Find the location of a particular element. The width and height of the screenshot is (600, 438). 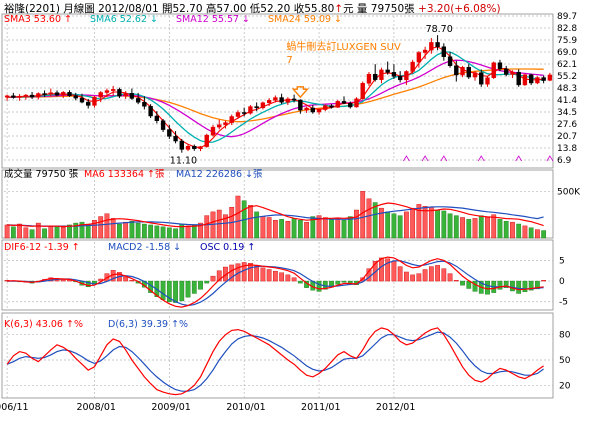

legend-entry: DIF6-12 -1.39 ↑ is located at coordinates (42, 247).